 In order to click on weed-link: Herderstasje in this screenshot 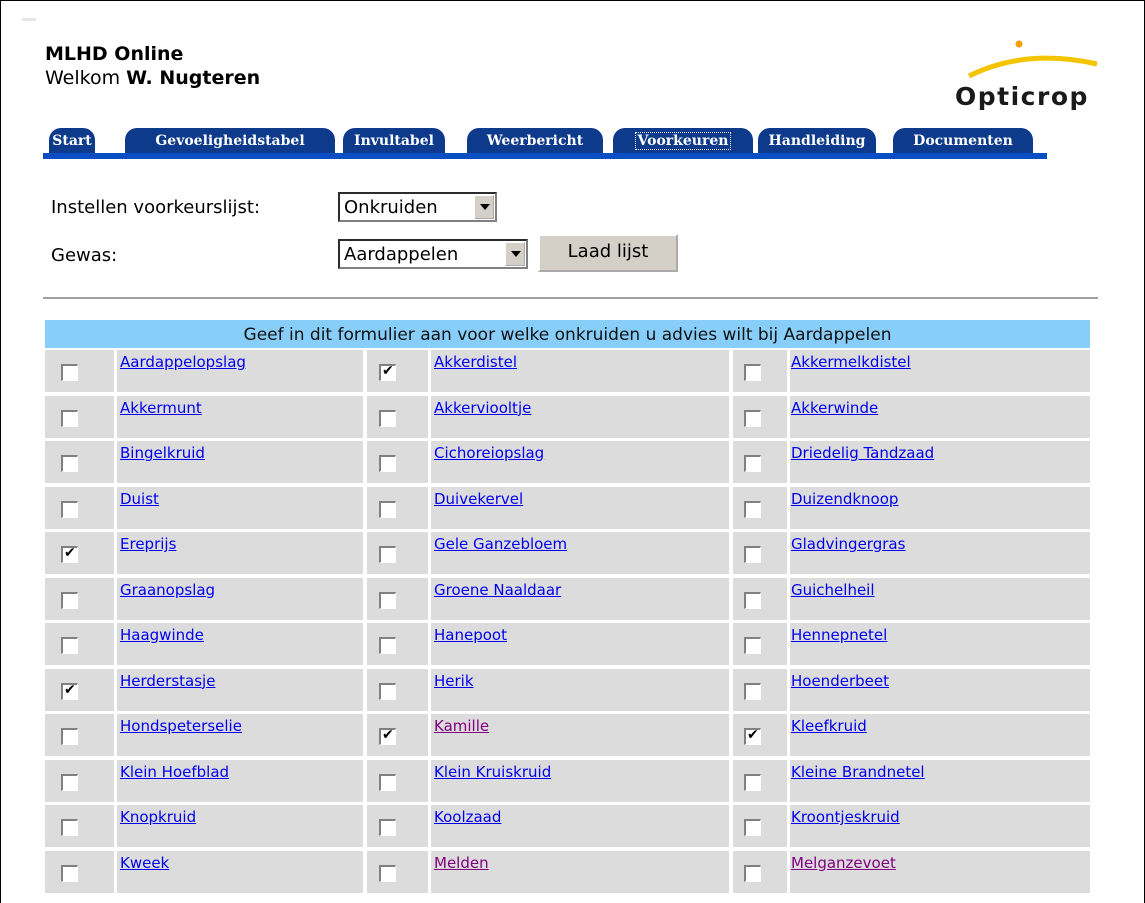, I will do `click(167, 681)`.